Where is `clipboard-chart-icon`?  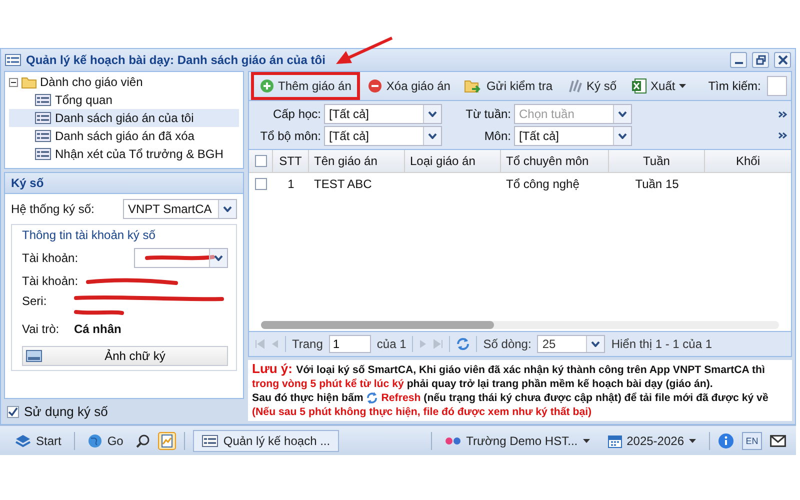
clipboard-chart-icon is located at coordinates (167, 441).